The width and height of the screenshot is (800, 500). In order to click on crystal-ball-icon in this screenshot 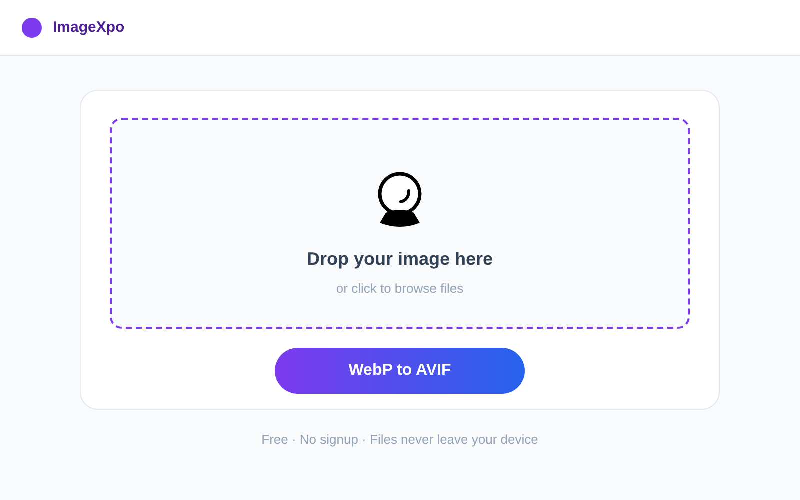, I will do `click(400, 200)`.